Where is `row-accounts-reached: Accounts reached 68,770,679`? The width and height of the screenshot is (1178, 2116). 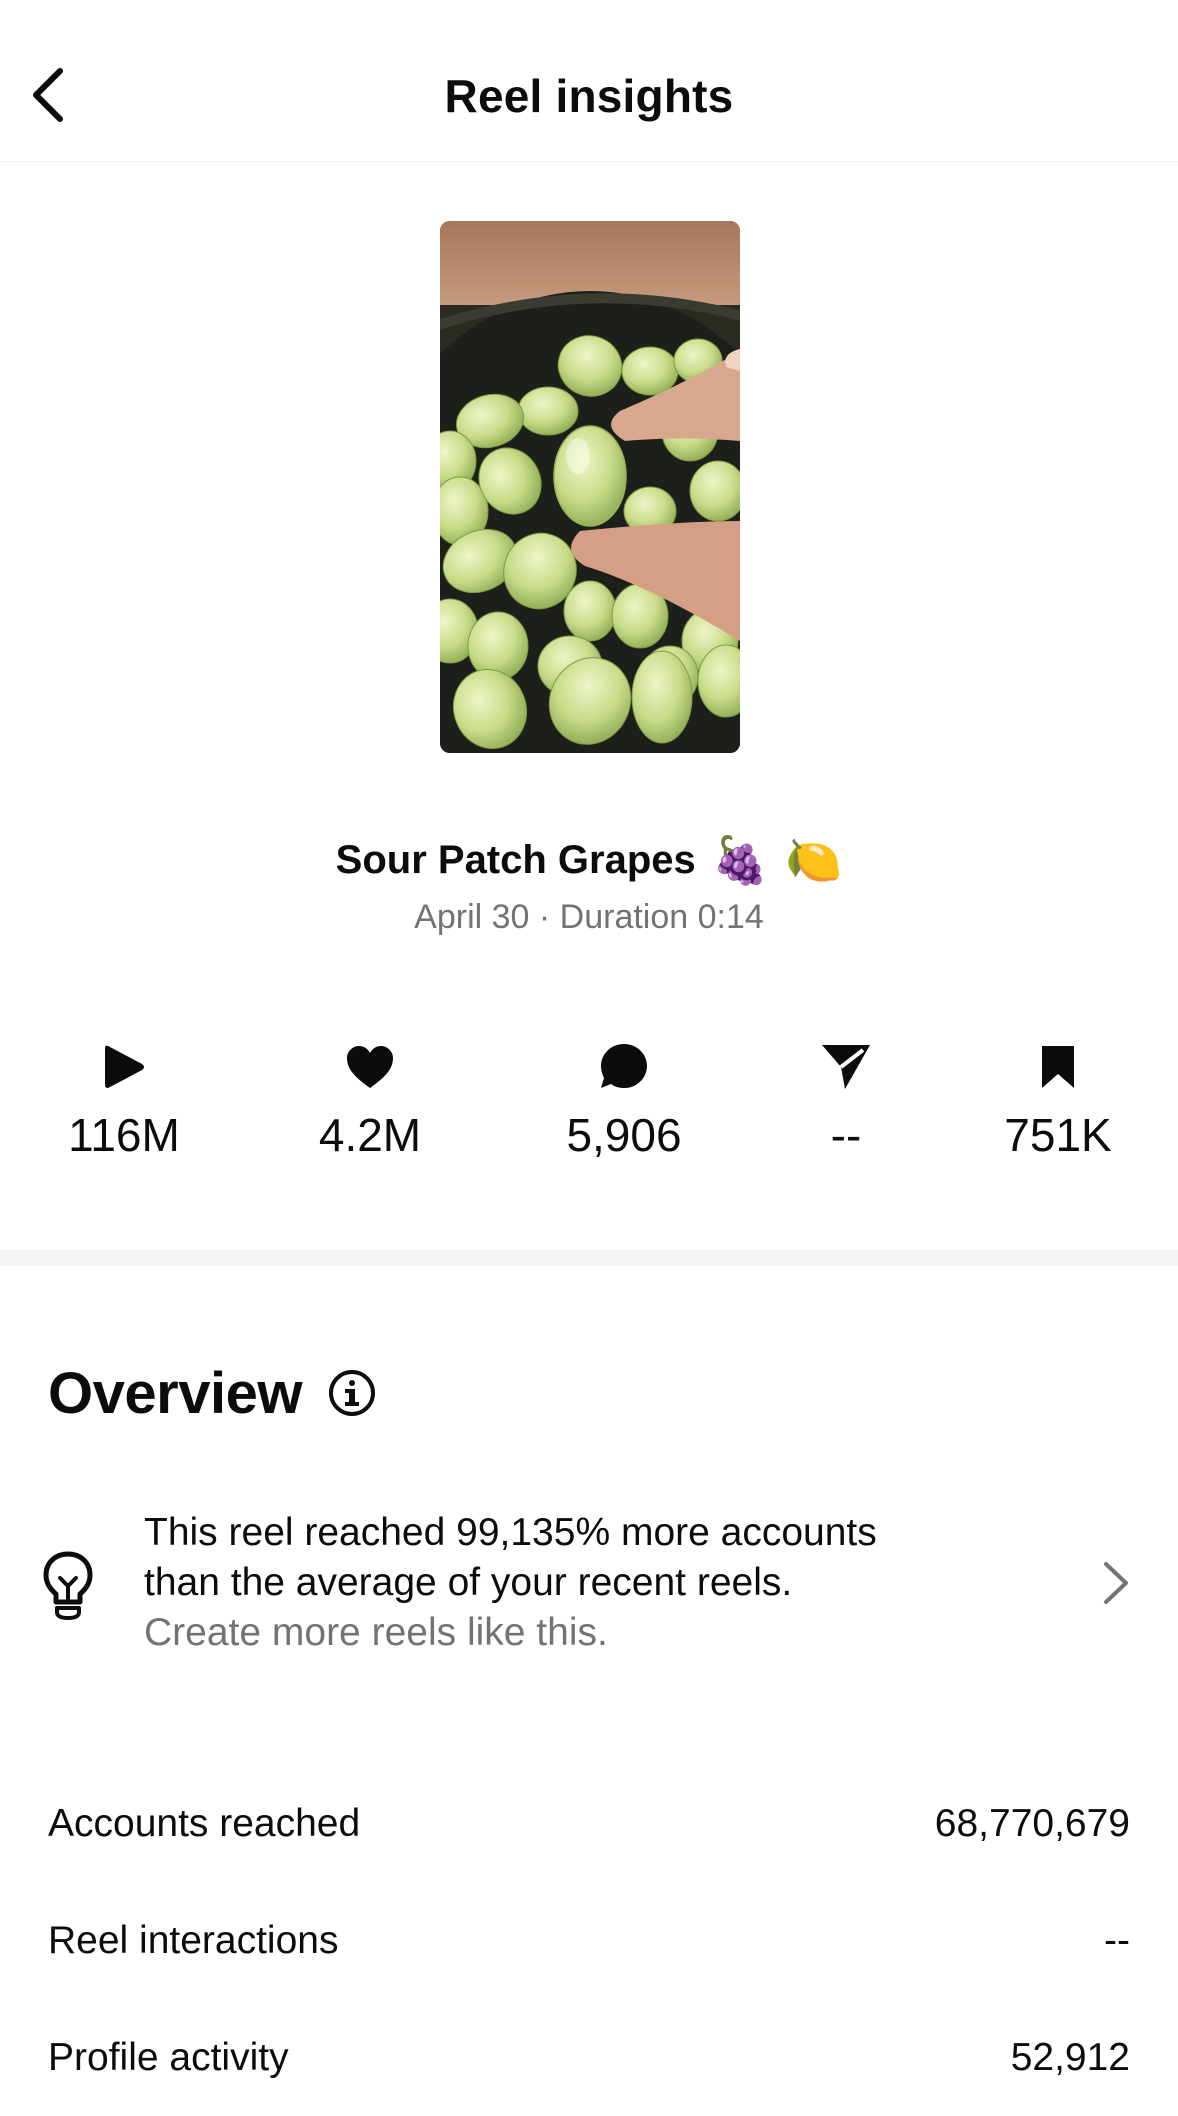 row-accounts-reached: Accounts reached 68,770,679 is located at coordinates (589, 1827).